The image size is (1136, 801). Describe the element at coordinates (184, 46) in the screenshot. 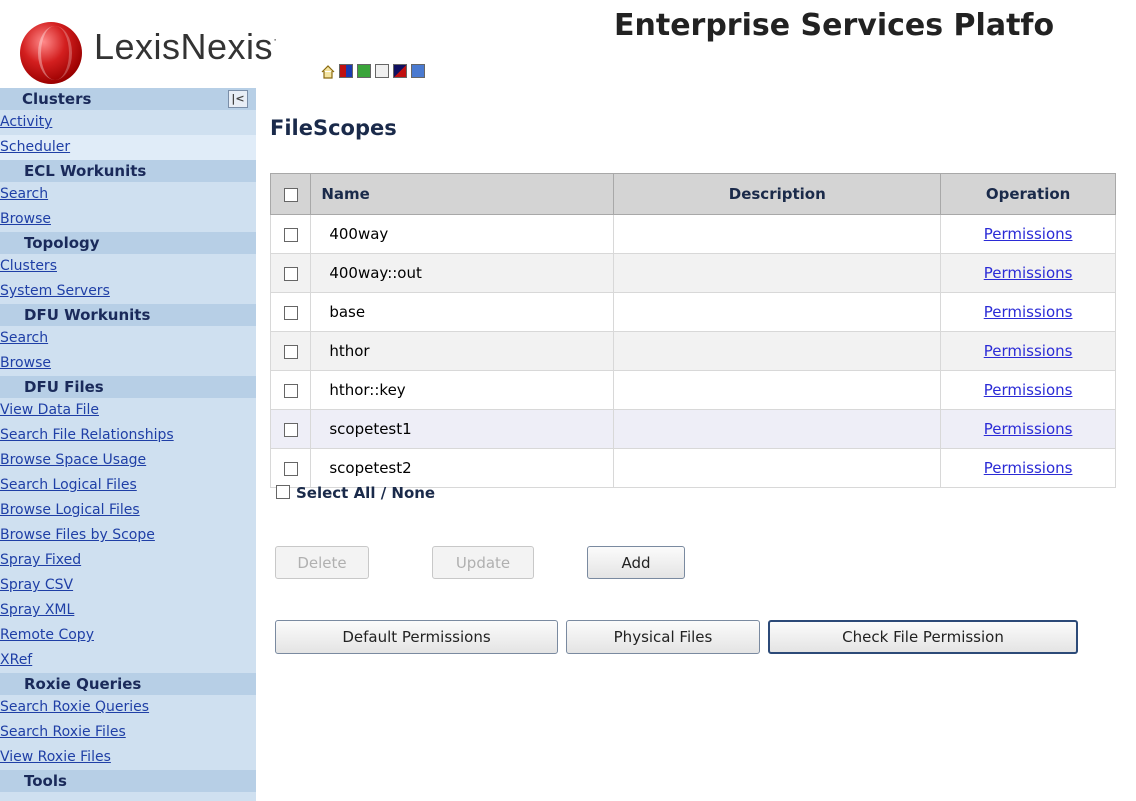

I see `brand-name: LexisNexis` at that location.